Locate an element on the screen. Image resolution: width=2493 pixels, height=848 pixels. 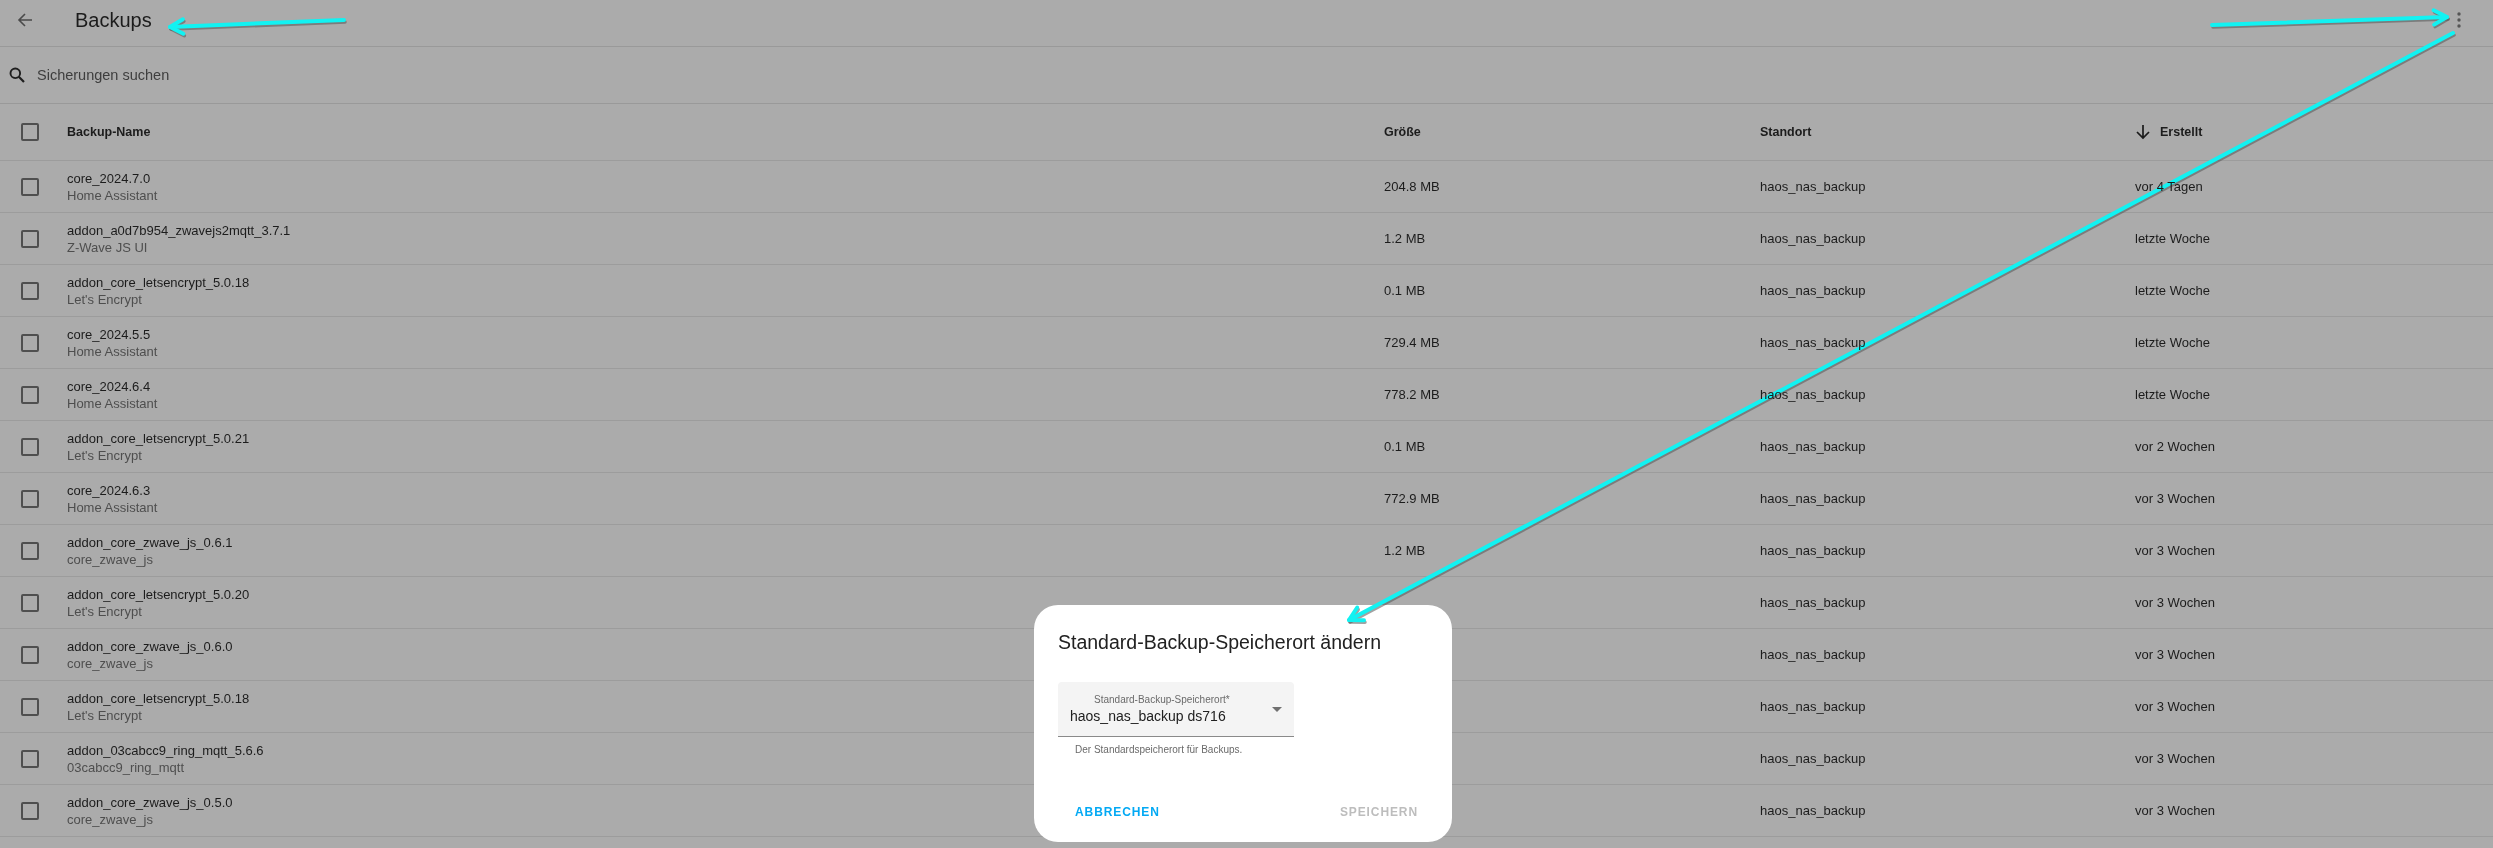
caret-icon is located at coordinates (1277, 709).